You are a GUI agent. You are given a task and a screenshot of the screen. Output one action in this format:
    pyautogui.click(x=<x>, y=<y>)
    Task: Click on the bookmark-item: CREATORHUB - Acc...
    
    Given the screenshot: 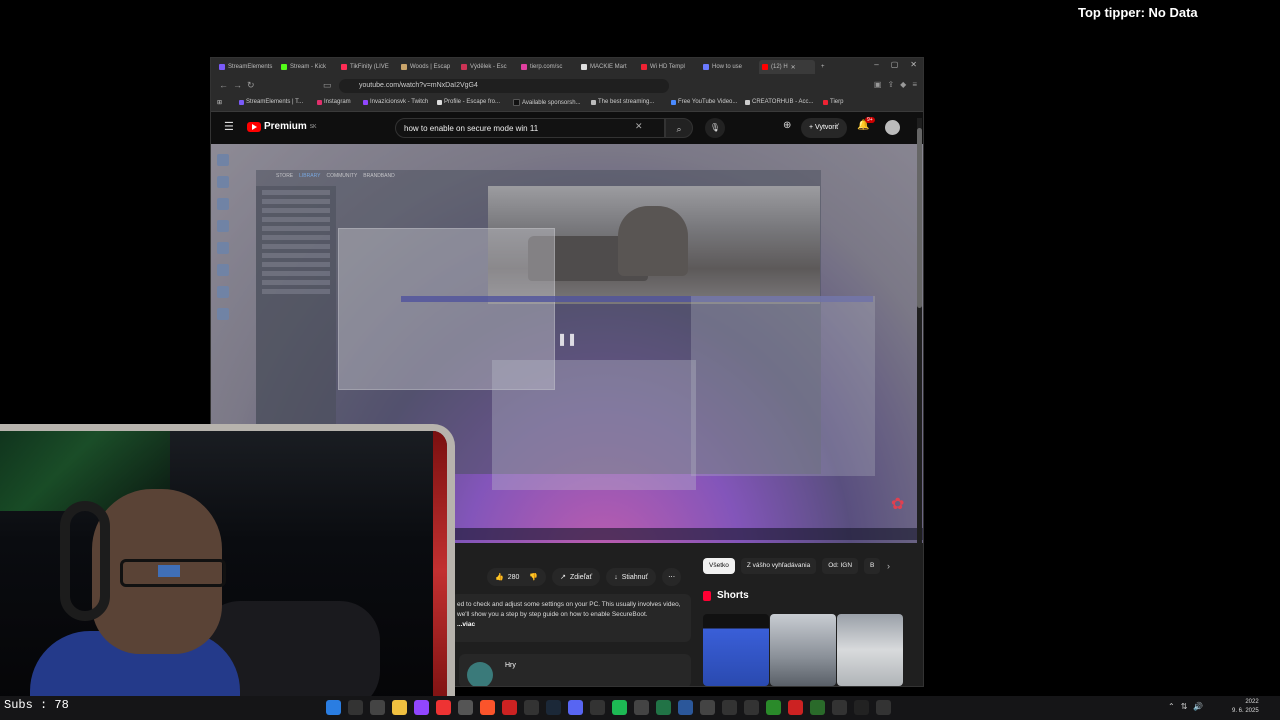 What is the action you would take?
    pyautogui.click(x=779, y=102)
    